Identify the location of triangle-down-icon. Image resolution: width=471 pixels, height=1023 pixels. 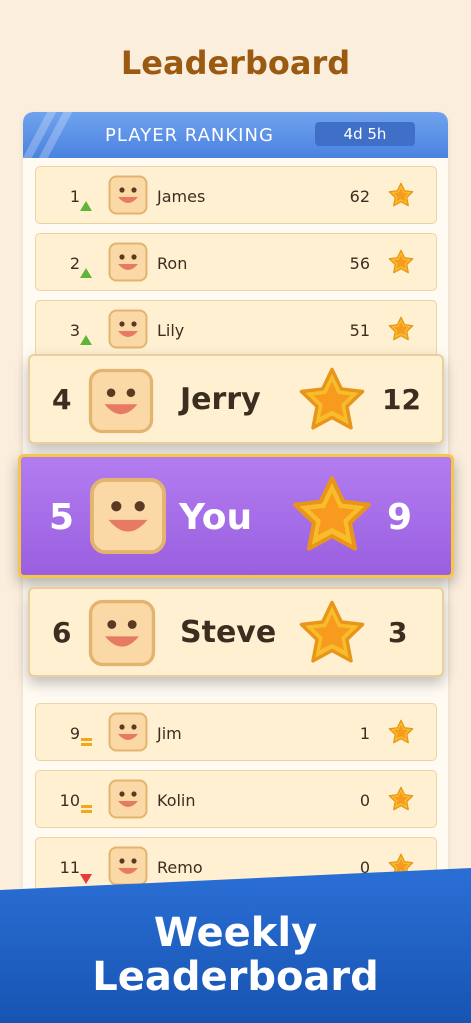
(86, 879).